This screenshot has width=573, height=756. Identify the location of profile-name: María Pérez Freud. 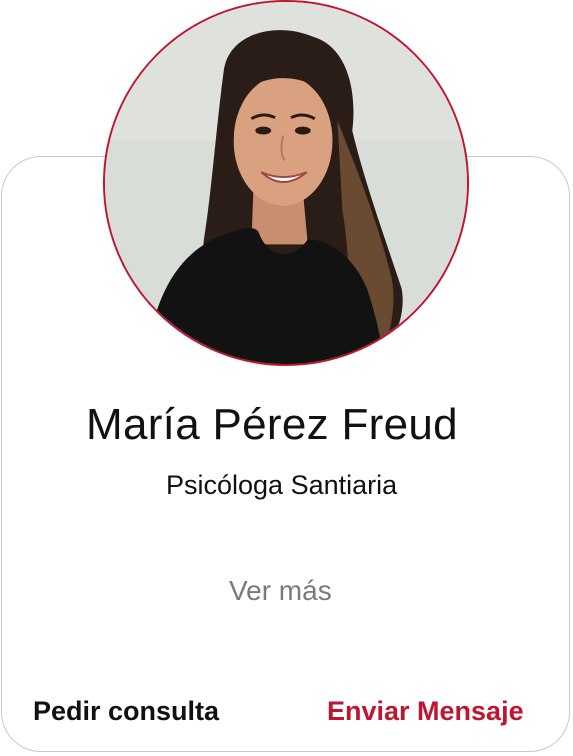
(272, 424).